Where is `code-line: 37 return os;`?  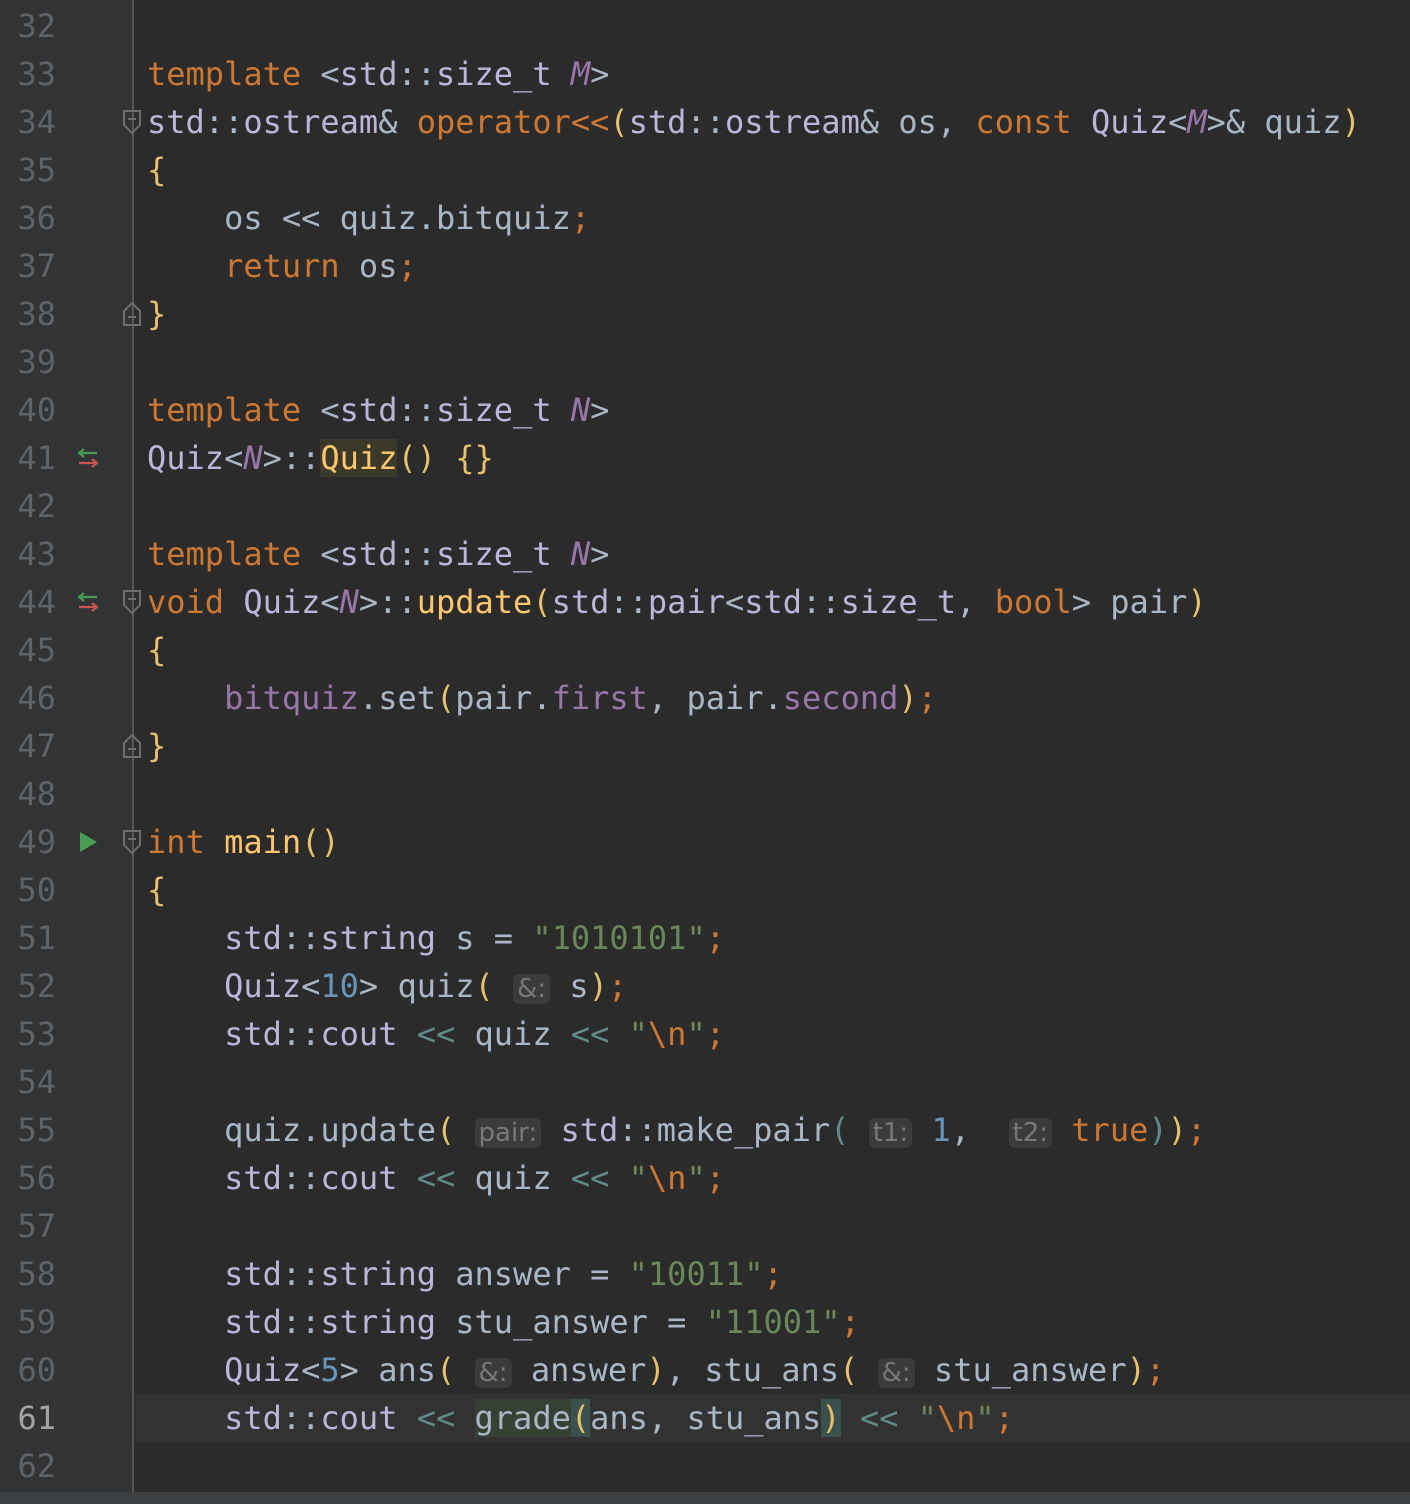 code-line: 37 return os; is located at coordinates (705, 266).